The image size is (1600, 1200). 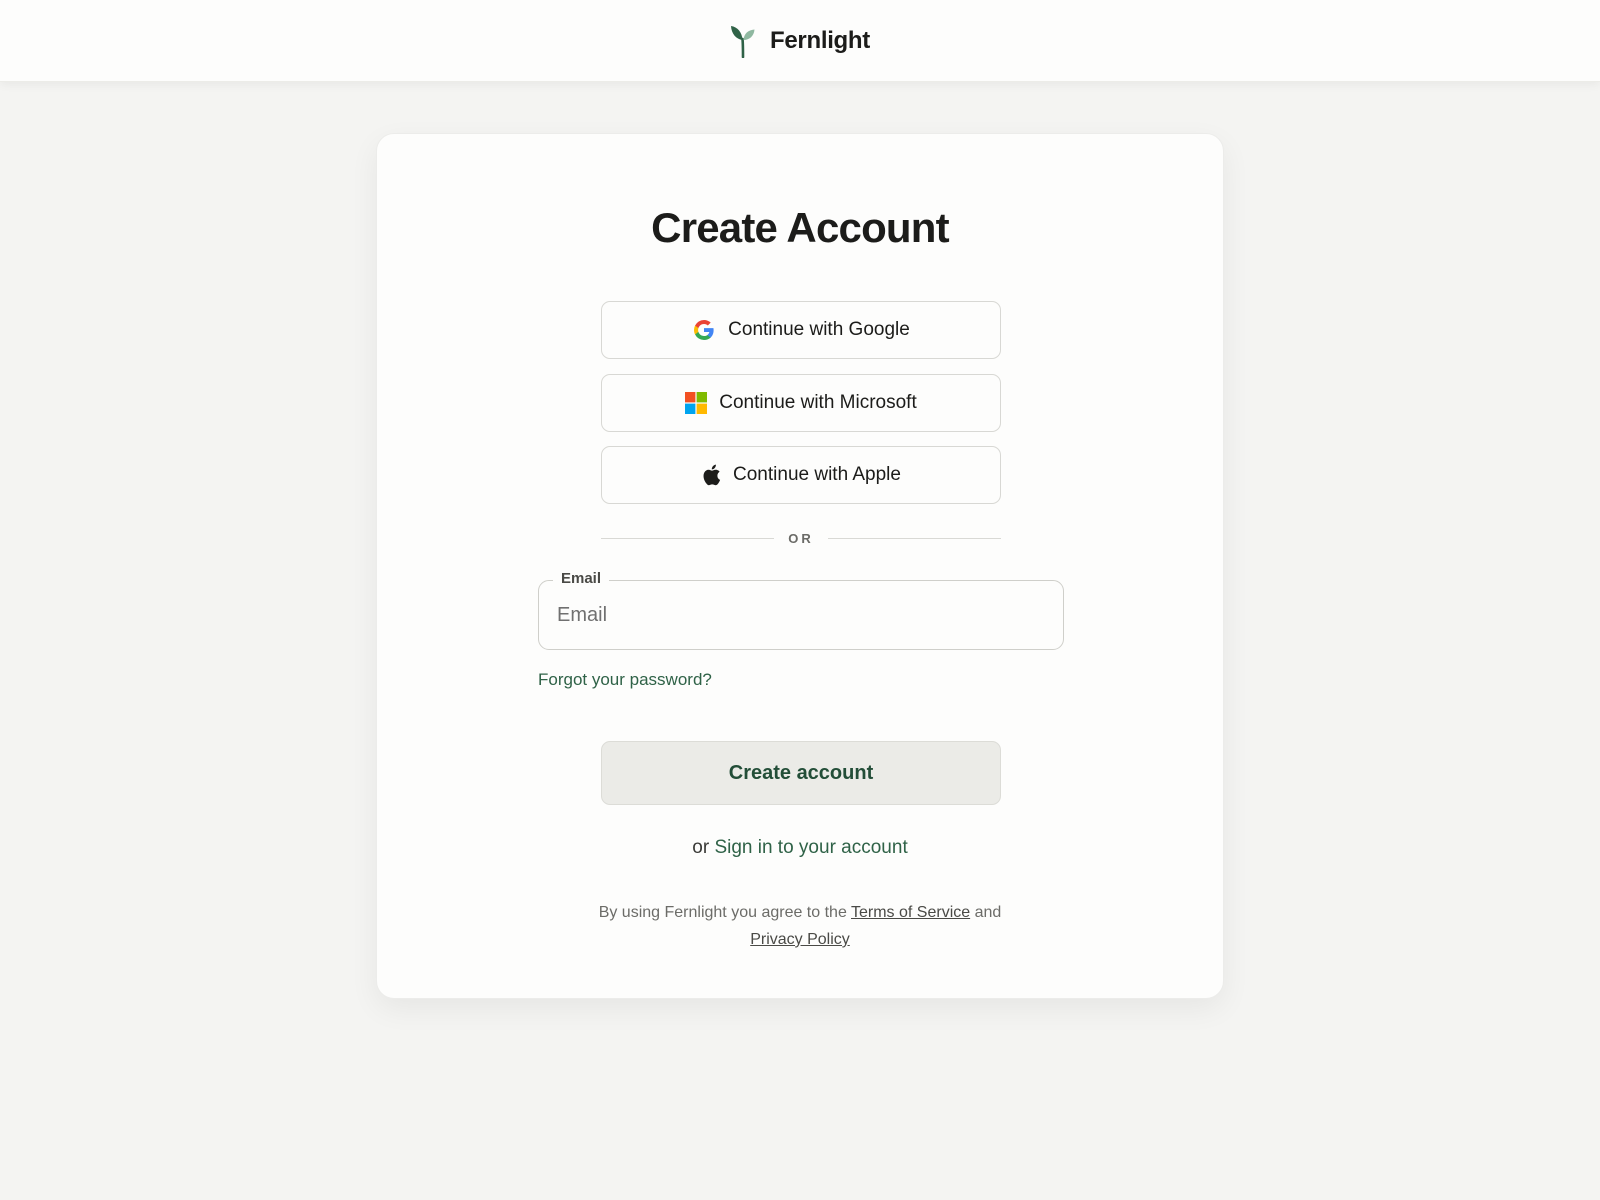 I want to click on sprout-icon, so click(x=743, y=41).